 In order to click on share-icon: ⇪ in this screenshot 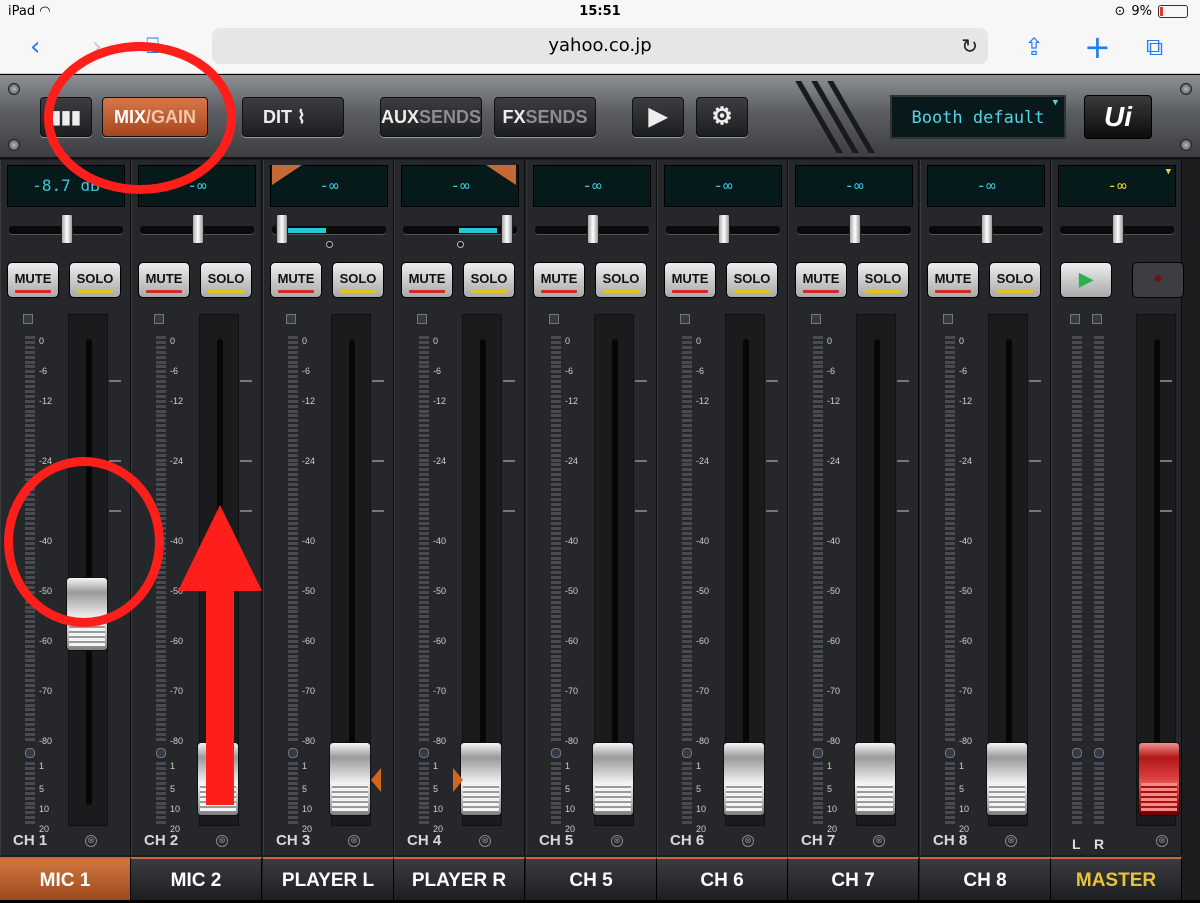, I will do `click(1034, 47)`.